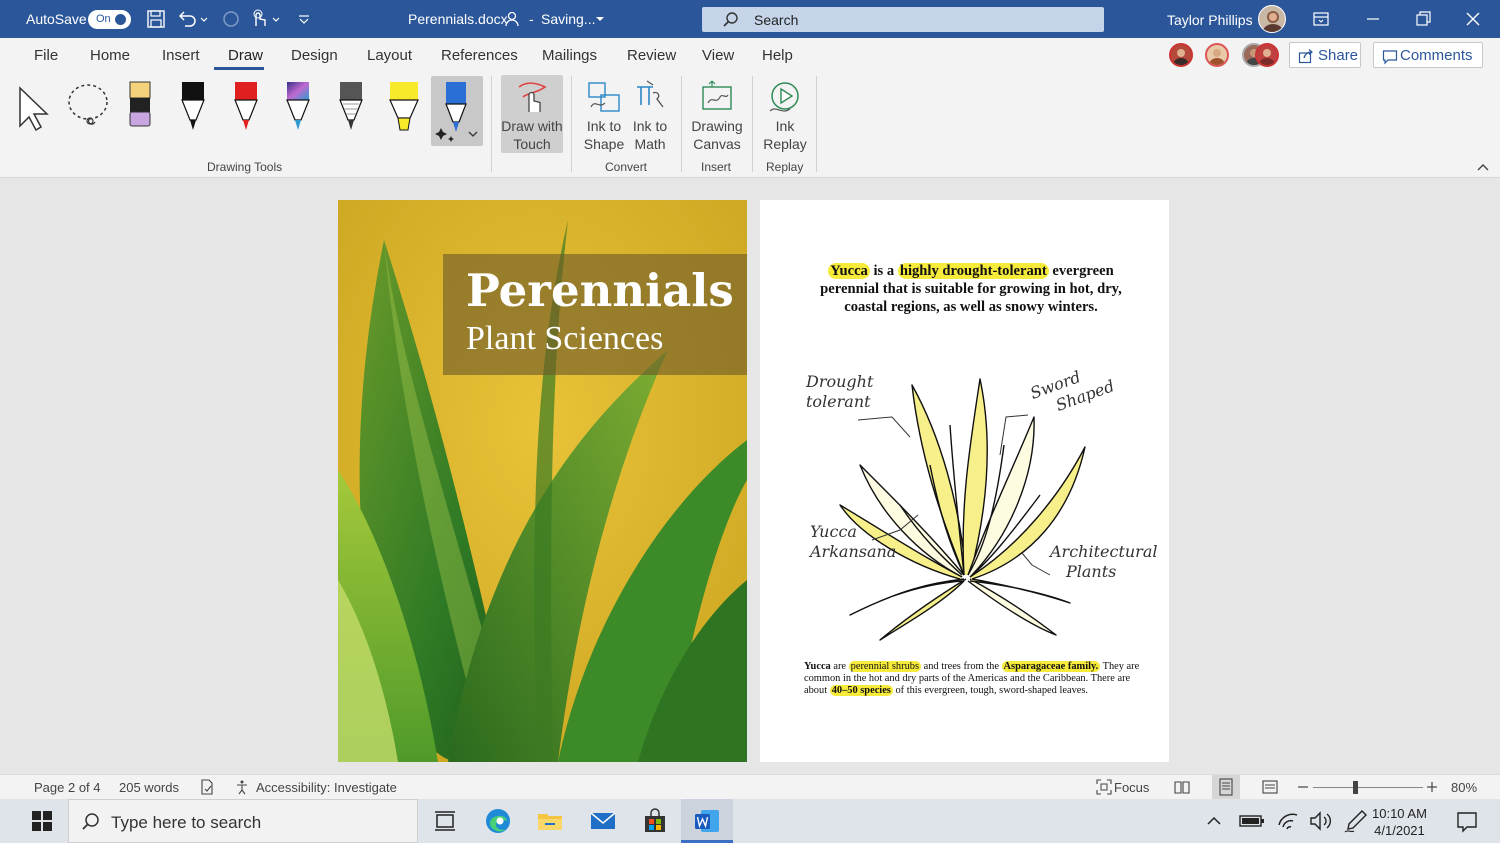  I want to click on zoom-level: 80%, so click(1464, 787).